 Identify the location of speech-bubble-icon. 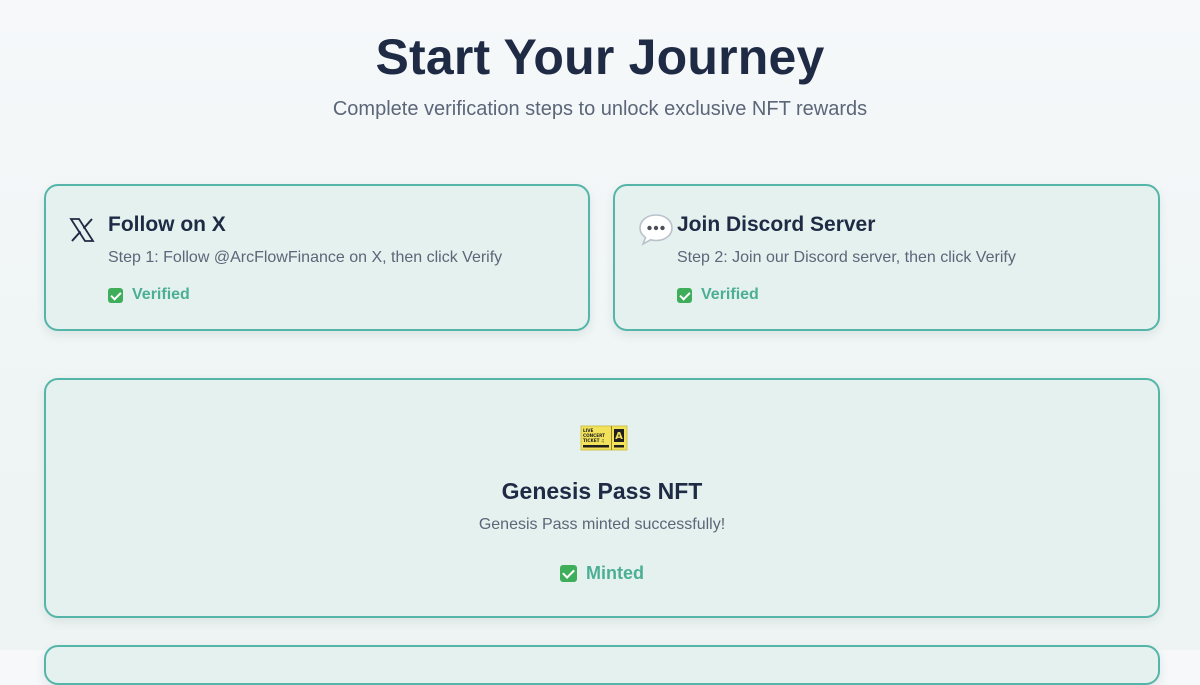
(656, 230).